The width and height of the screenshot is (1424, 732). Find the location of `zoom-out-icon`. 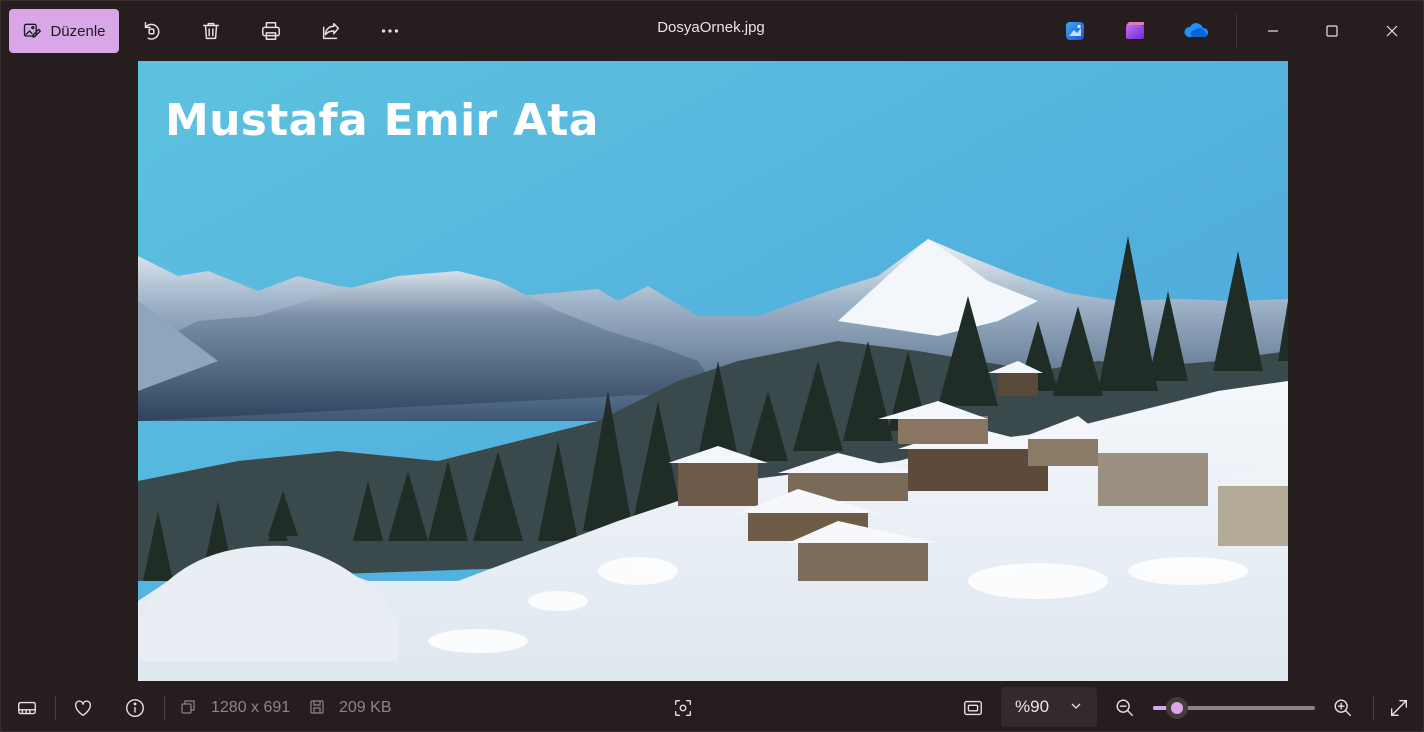

zoom-out-icon is located at coordinates (1125, 708).